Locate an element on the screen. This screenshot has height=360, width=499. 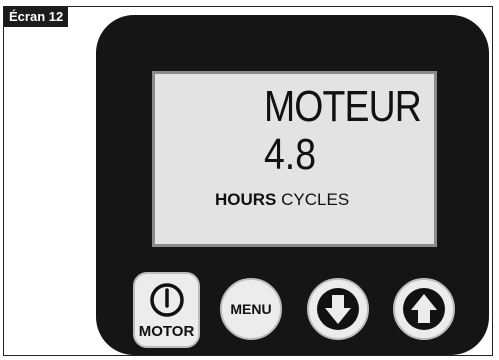
menu-button: MENU is located at coordinates (251, 309).